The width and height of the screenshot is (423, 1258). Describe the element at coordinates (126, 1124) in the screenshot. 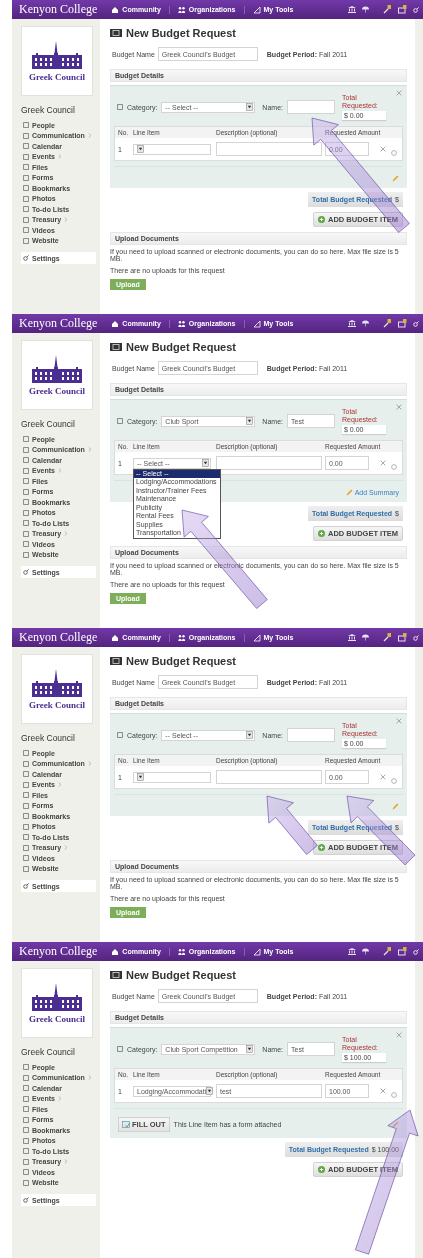

I see `form-icon` at that location.